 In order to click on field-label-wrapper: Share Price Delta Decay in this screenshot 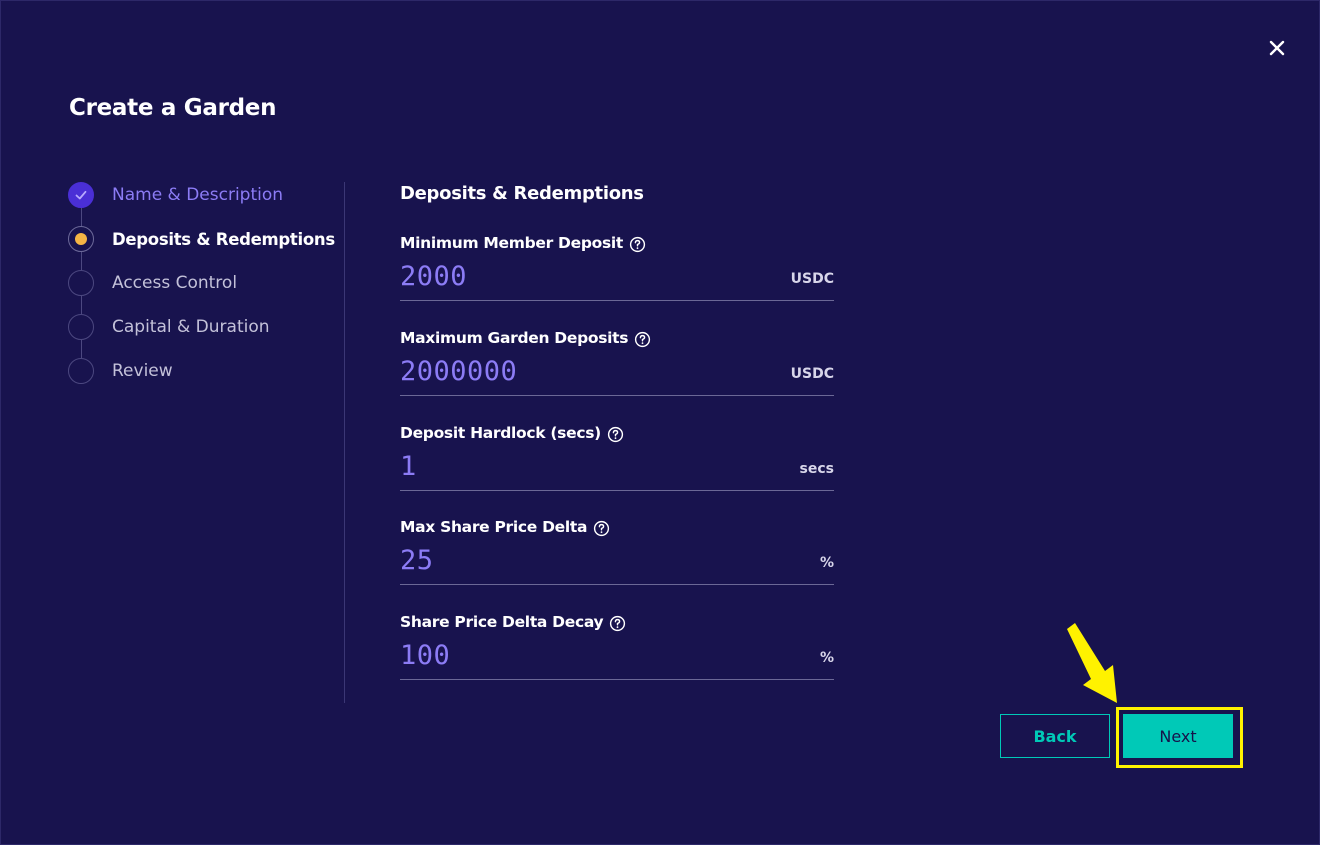, I will do `click(513, 622)`.